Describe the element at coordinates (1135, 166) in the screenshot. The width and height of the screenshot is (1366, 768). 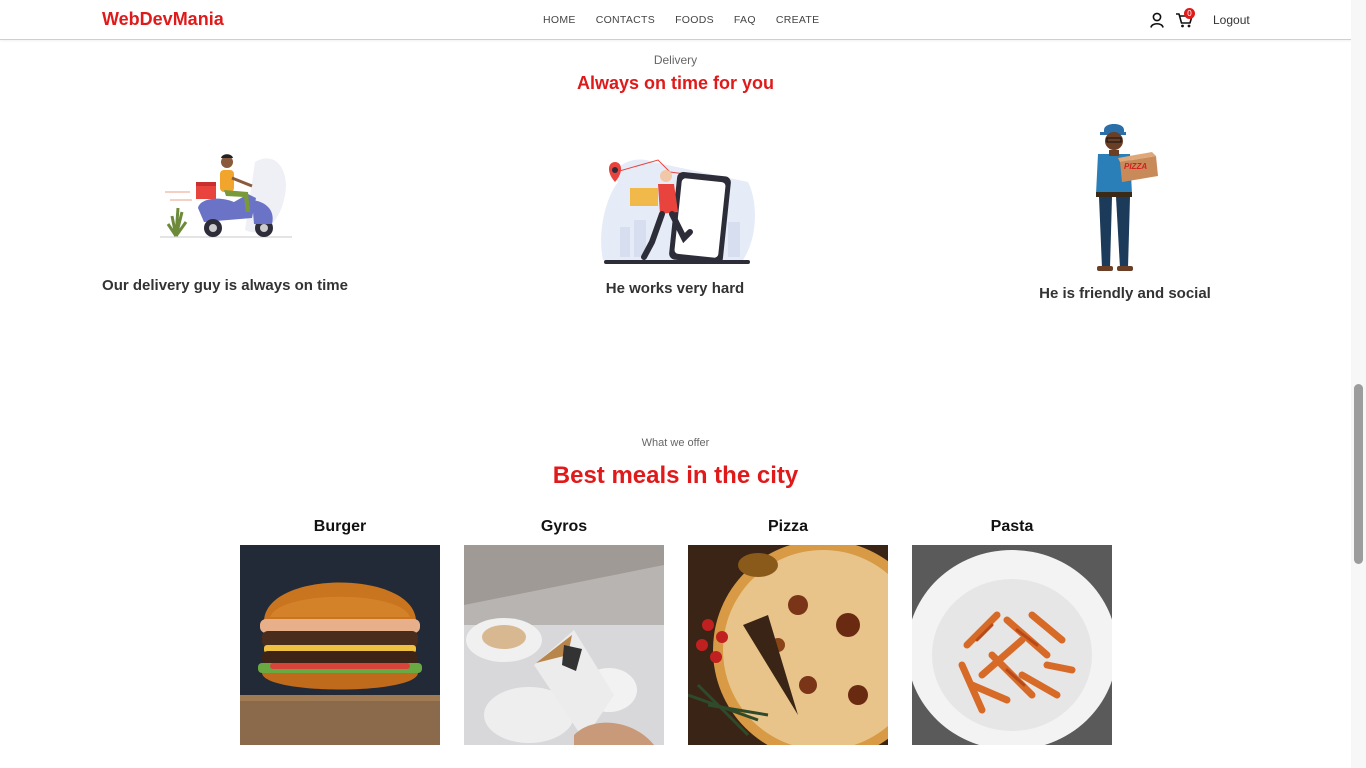
I see `pizza-box-text: PIZZA` at that location.